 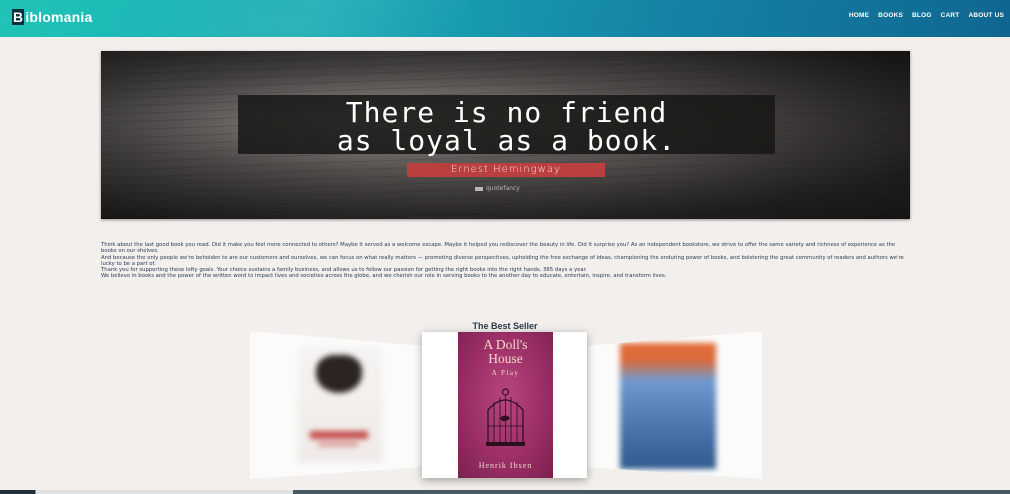 I want to click on site-logo: Biblomania, so click(x=52, y=17).